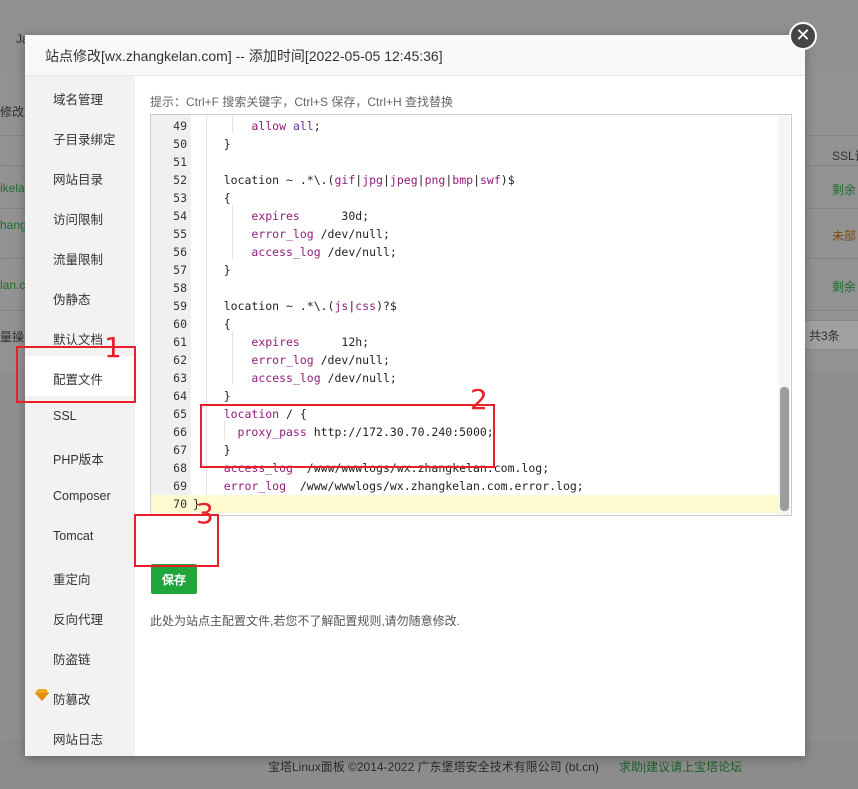  What do you see at coordinates (465, 504) in the screenshot?
I see `code-line-current: 70}` at bounding box center [465, 504].